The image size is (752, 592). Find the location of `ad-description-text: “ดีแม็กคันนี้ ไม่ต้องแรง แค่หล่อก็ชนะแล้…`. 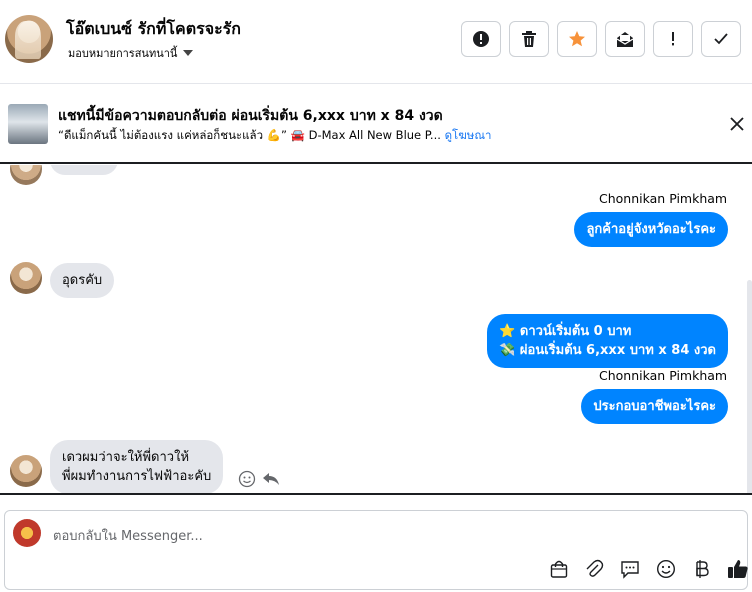

ad-description-text: “ดีแม็กคันนี้ ไม่ต้องแรง แค่หล่อก็ชนะแล้… is located at coordinates (249, 135).